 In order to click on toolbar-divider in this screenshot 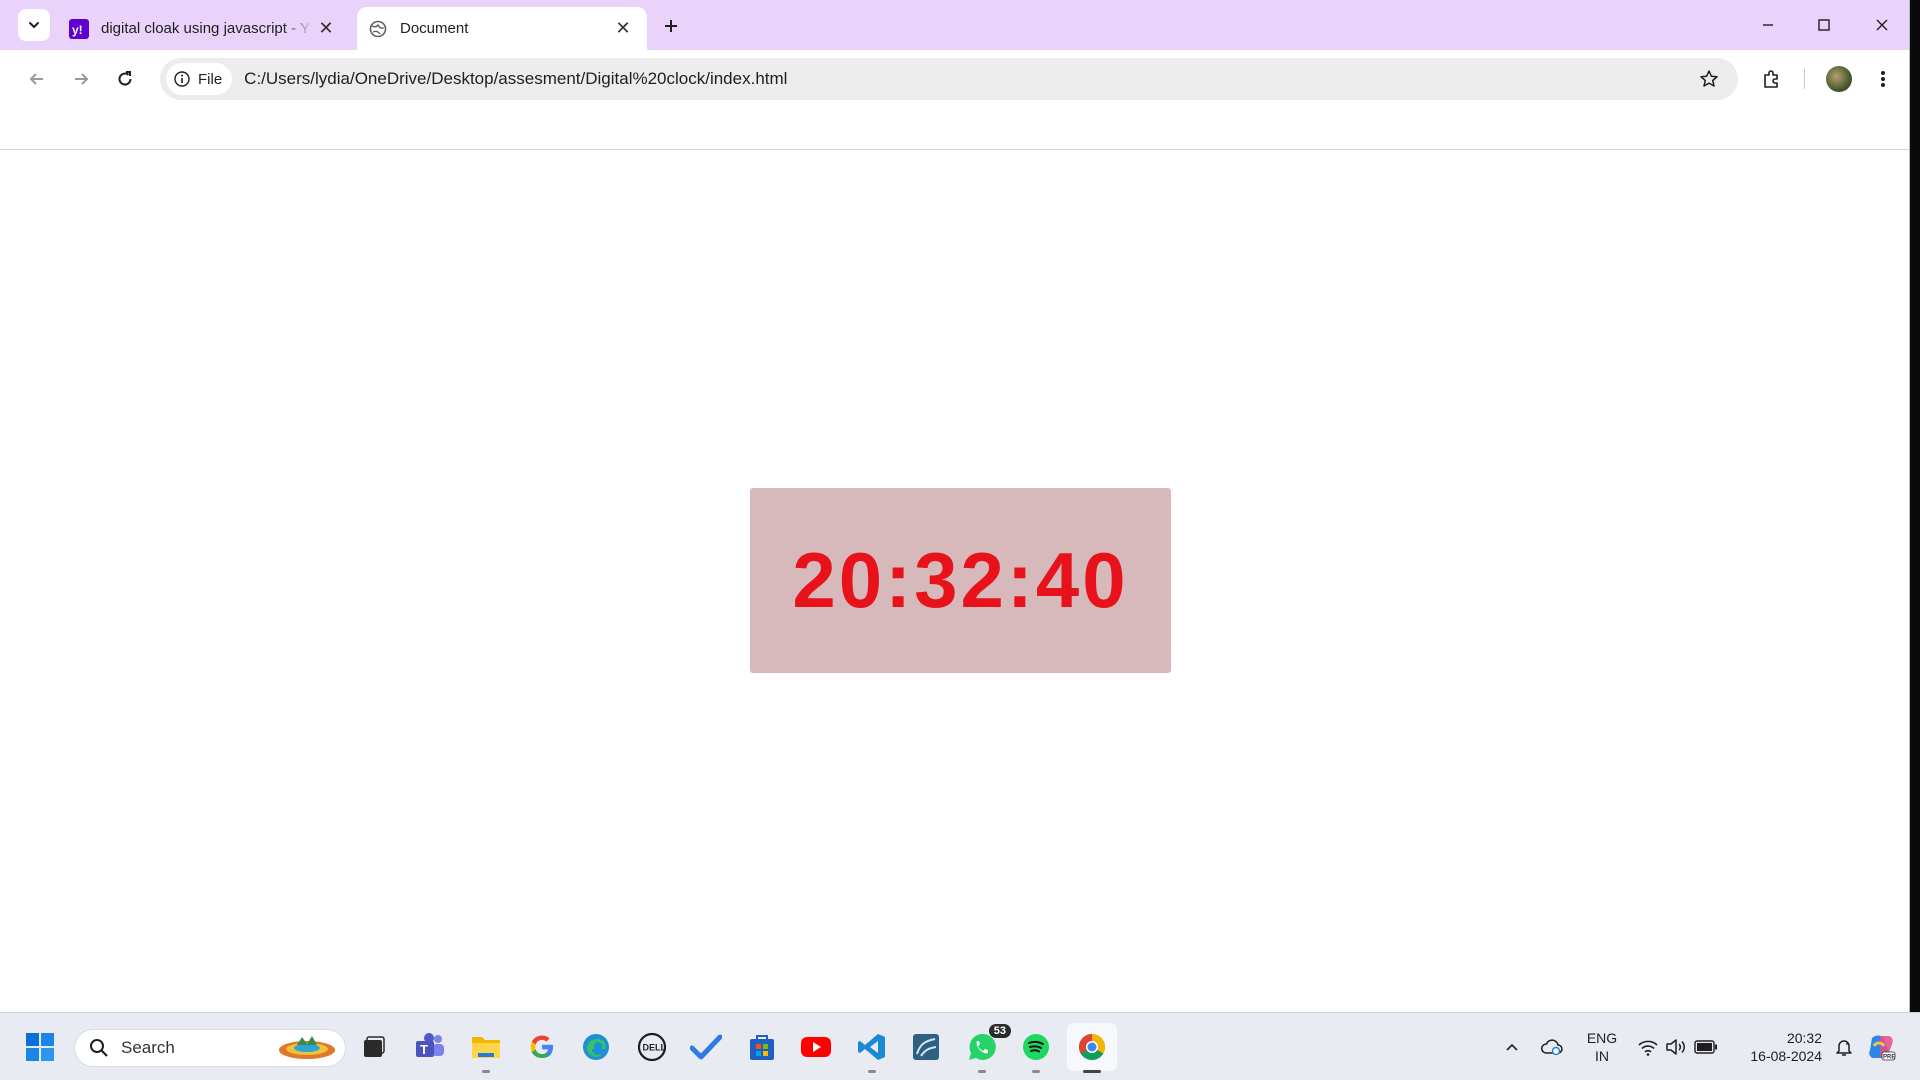, I will do `click(1804, 79)`.